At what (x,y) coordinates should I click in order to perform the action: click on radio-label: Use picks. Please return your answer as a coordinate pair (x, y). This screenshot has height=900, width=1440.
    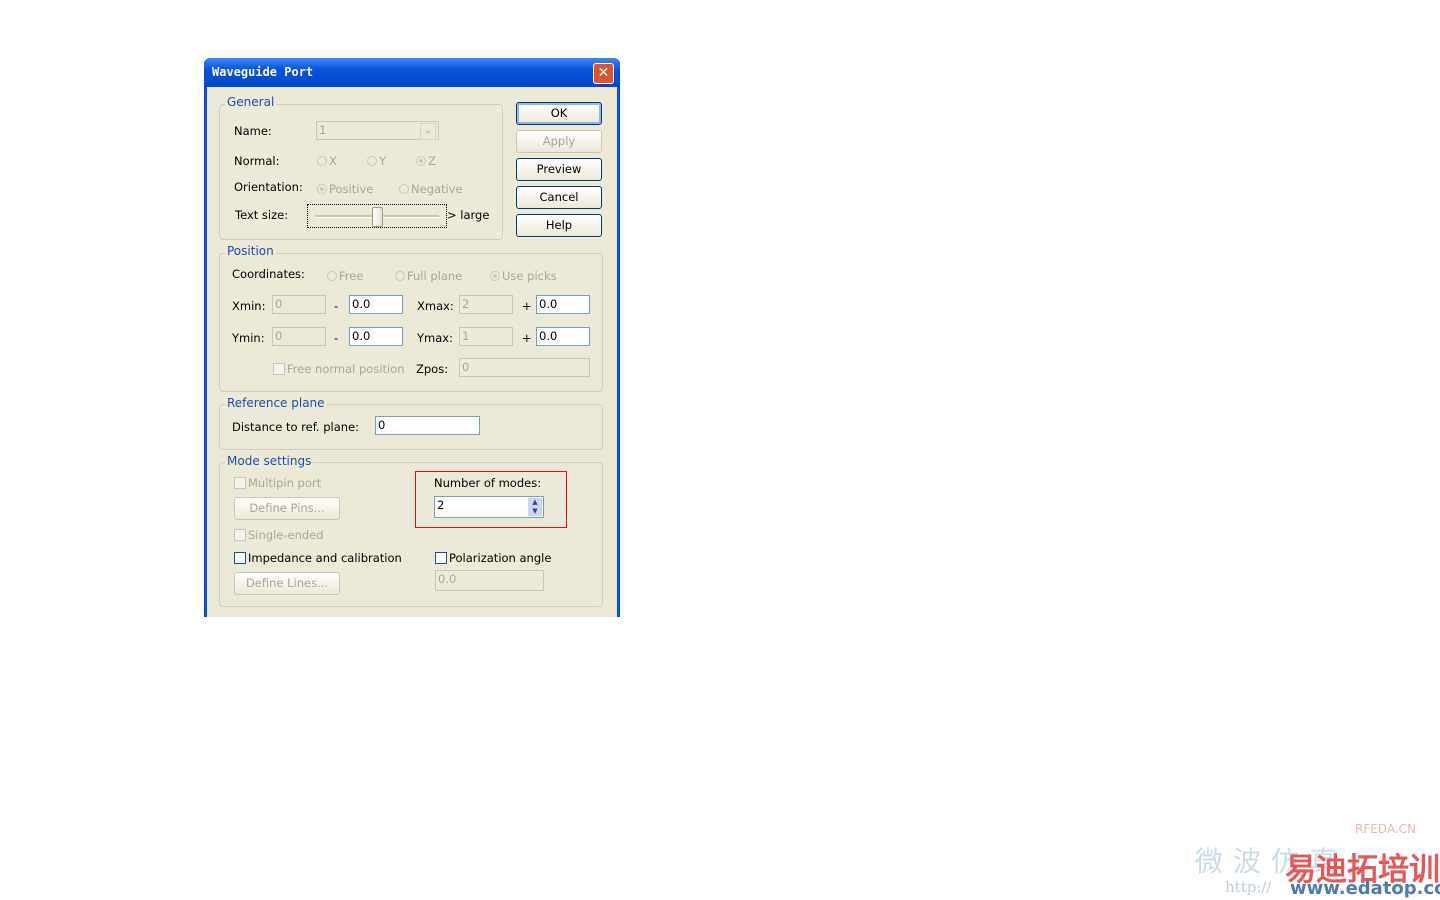
    Looking at the image, I should click on (529, 276).